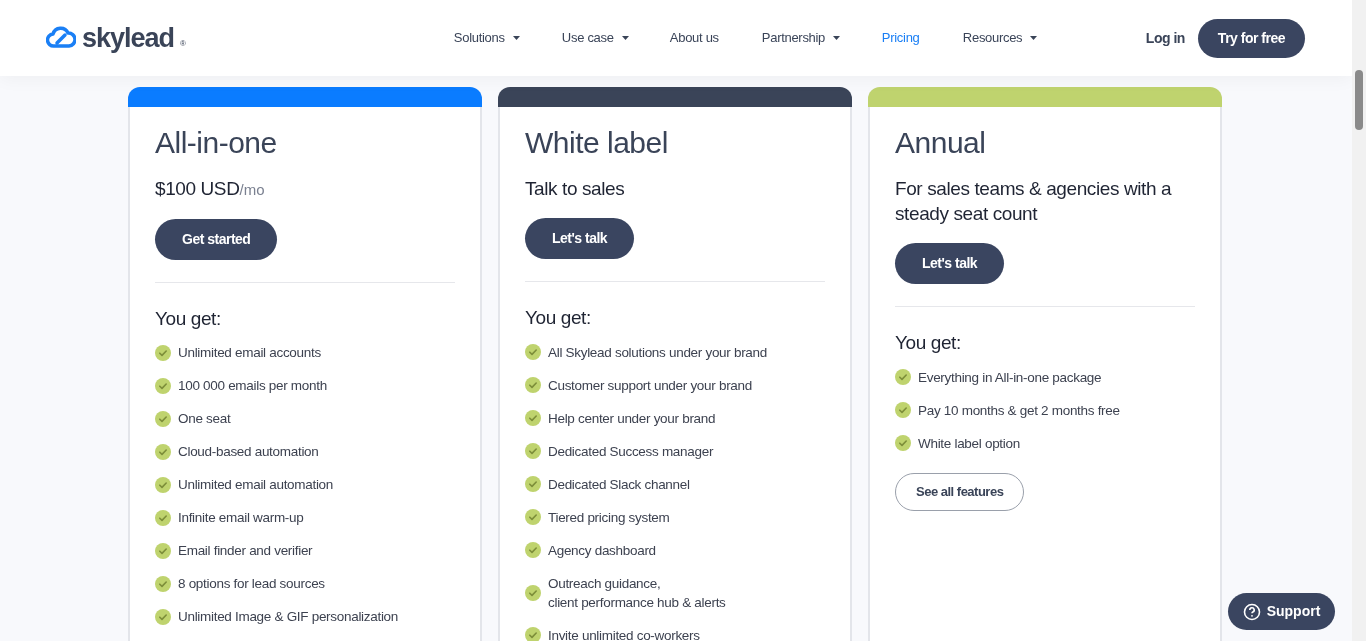 The image size is (1366, 641). What do you see at coordinates (609, 517) in the screenshot?
I see `feature-text: Tiered pricing system` at bounding box center [609, 517].